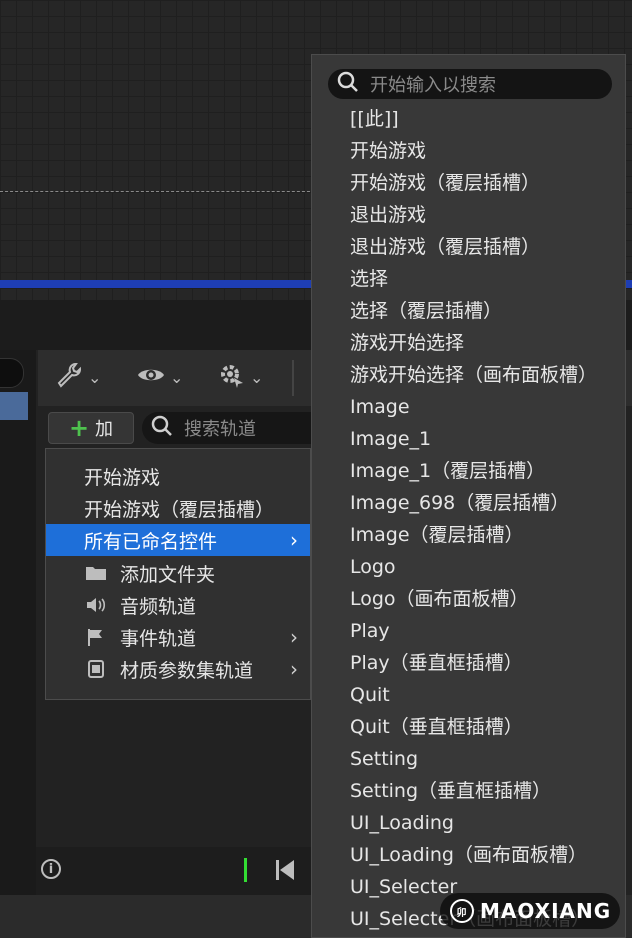 The height and width of the screenshot is (938, 632). I want to click on visibility-dropdown: ⌄, so click(159, 377).